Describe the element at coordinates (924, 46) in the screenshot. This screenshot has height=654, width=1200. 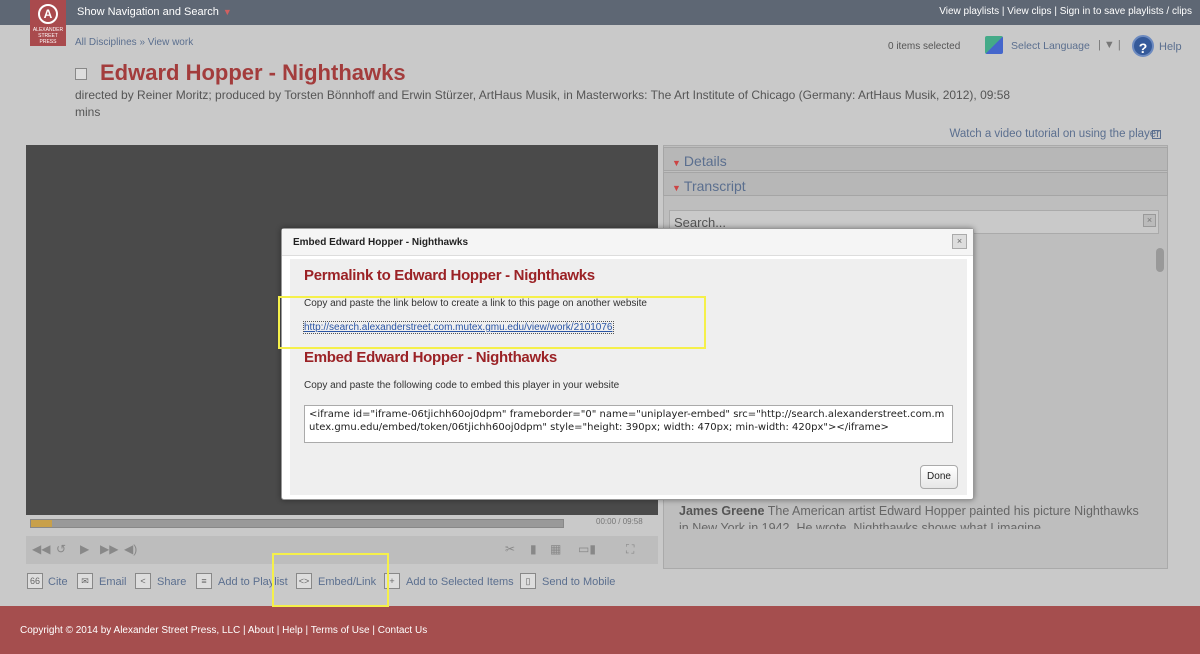
I see `items-selected-count: 0 items selected` at that location.